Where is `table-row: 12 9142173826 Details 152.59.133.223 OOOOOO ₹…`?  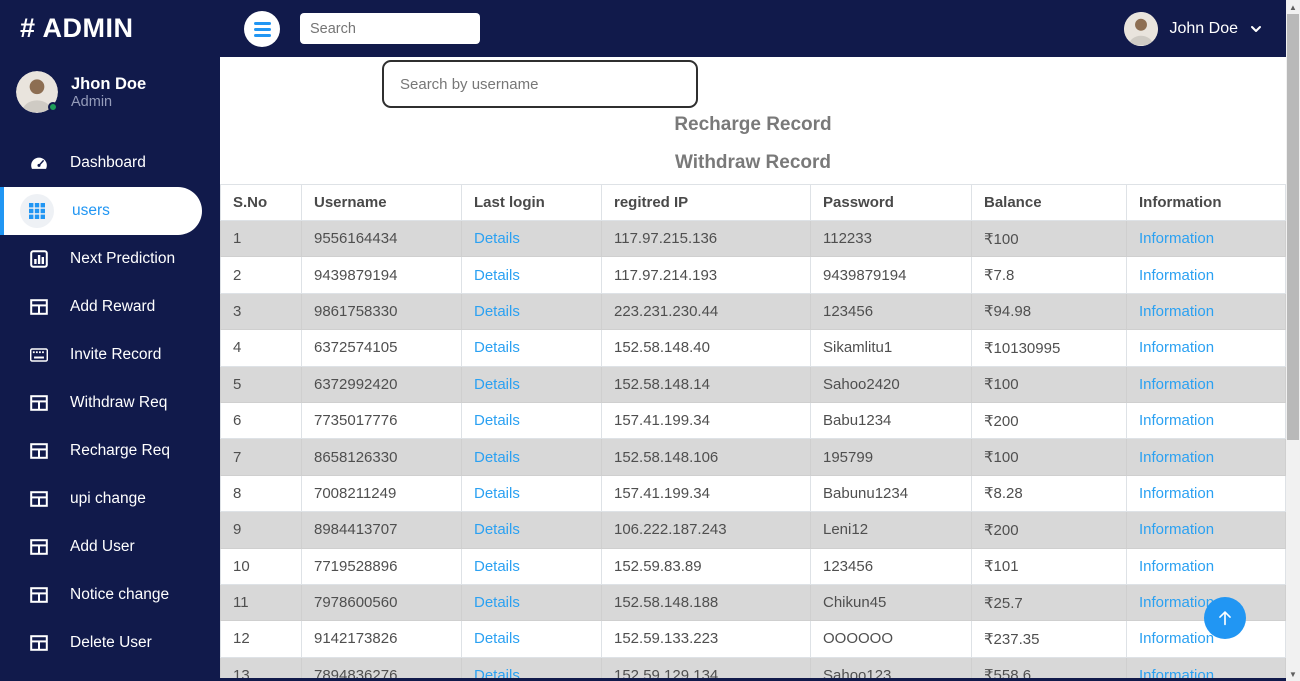 table-row: 12 9142173826 Details 152.59.133.223 OOOOOO ₹… is located at coordinates (753, 639).